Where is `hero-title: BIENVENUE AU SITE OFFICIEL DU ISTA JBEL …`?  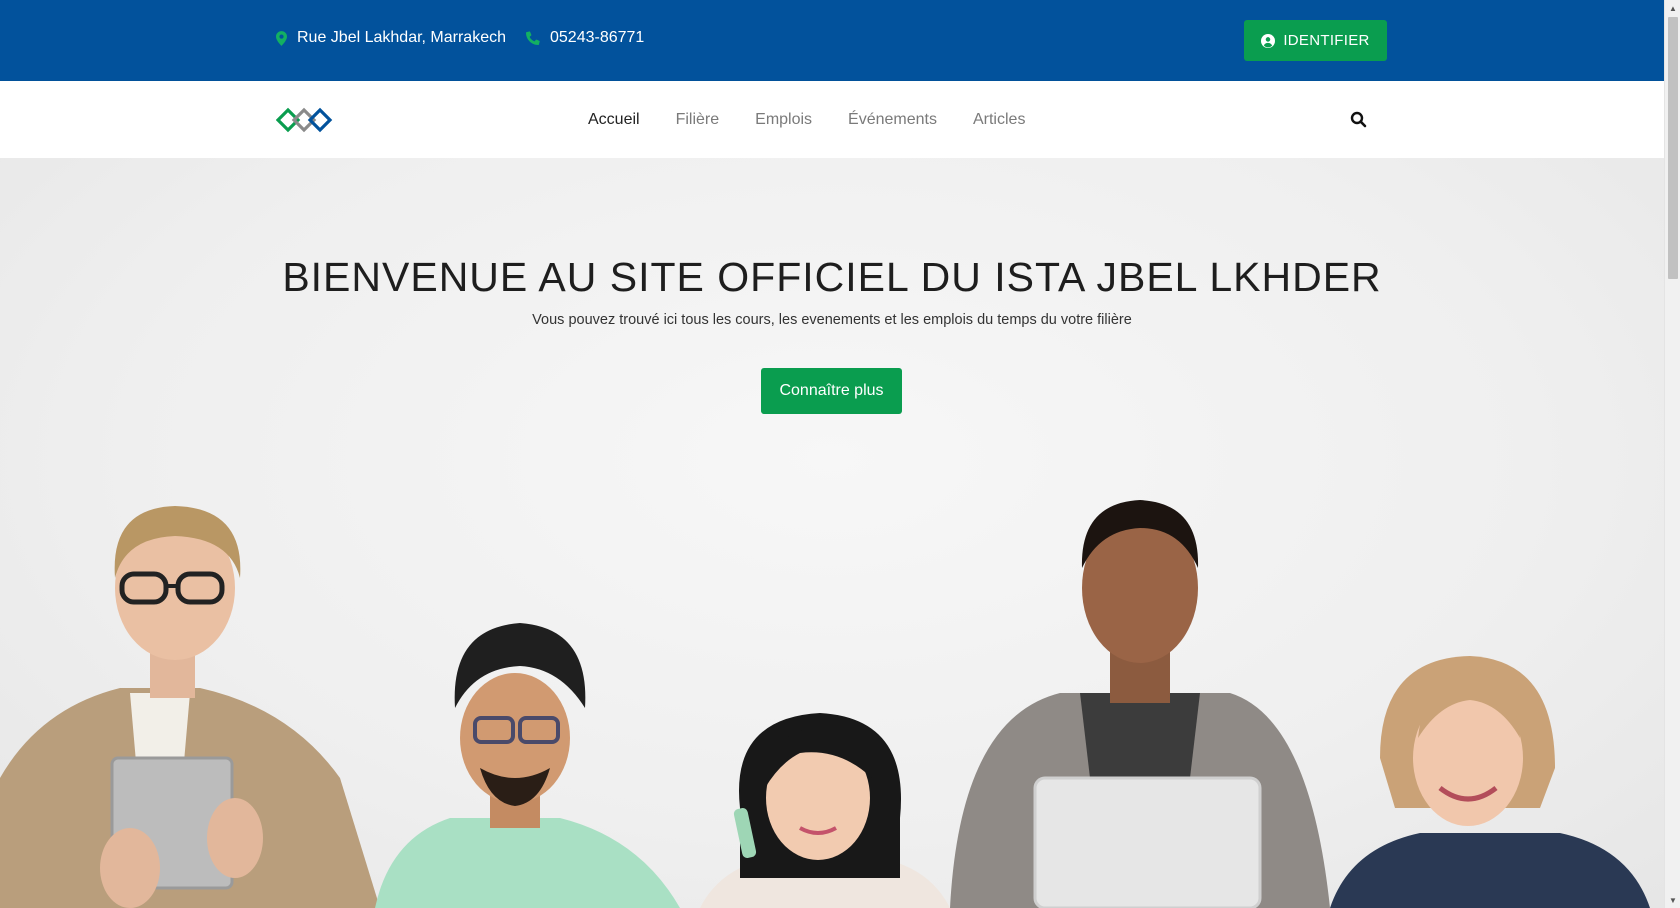 hero-title: BIENVENUE AU SITE OFFICIEL DU ISTA JBEL … is located at coordinates (832, 277).